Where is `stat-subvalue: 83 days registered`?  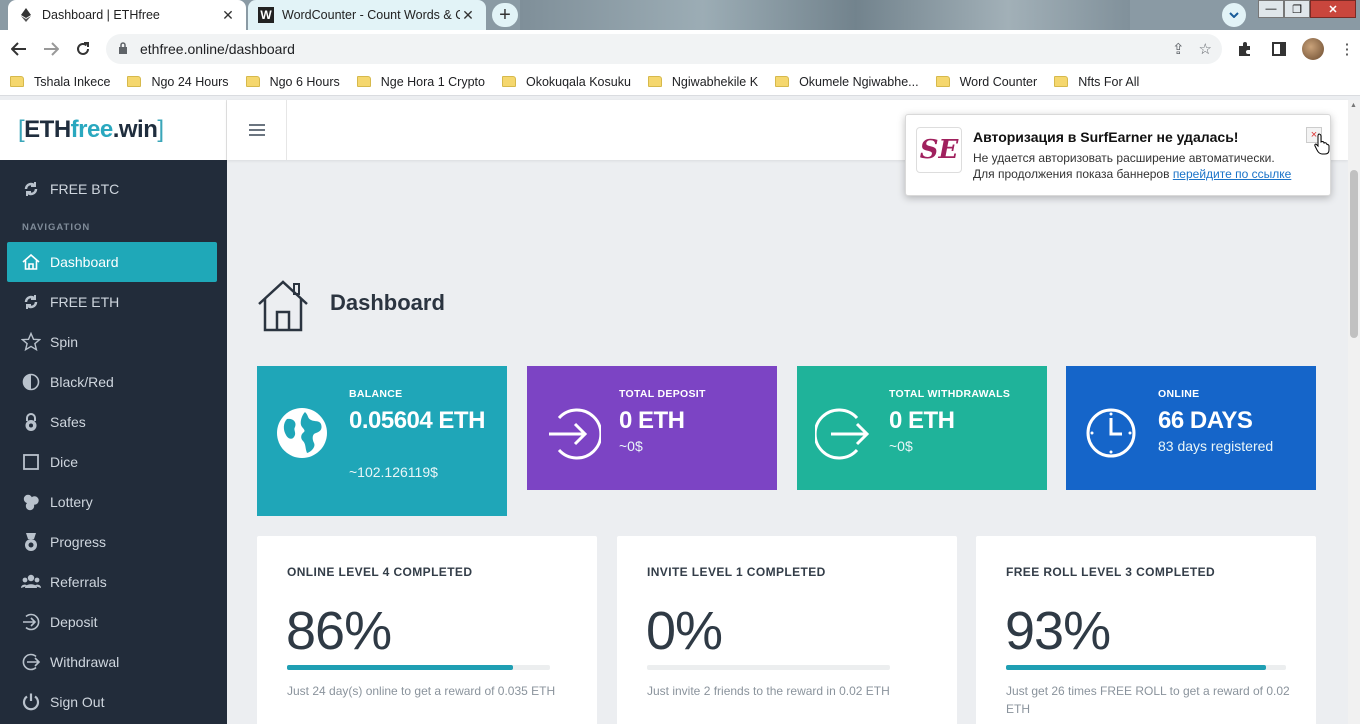
stat-subvalue: 83 days registered is located at coordinates (1216, 446).